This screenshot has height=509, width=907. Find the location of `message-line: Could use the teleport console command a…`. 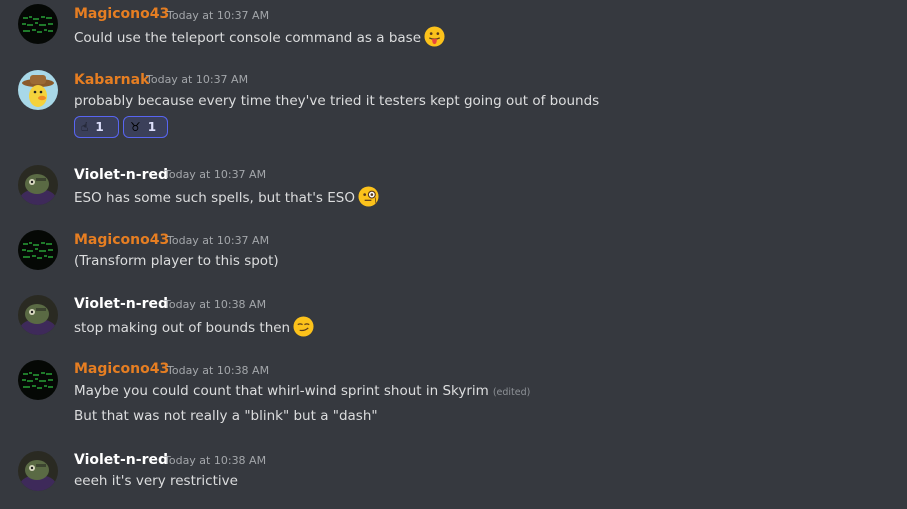

message-line: Could use the teleport console command a… is located at coordinates (247, 38).